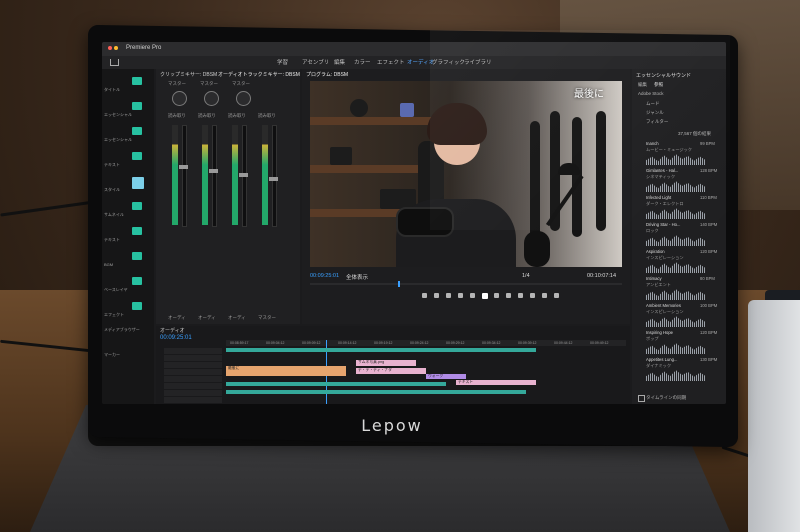 This screenshot has width=800, height=532. Describe the element at coordinates (357, 277) in the screenshot. I see `program-fit-select: 全体表示` at that location.